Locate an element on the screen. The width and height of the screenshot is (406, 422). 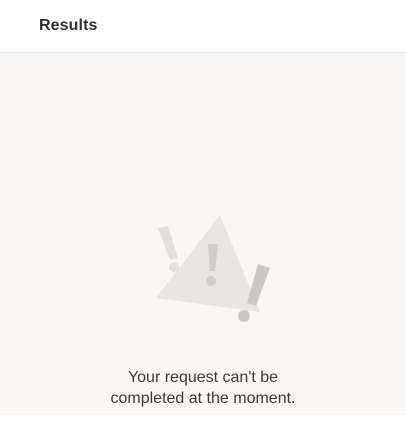
panel-title: Results is located at coordinates (68, 25).